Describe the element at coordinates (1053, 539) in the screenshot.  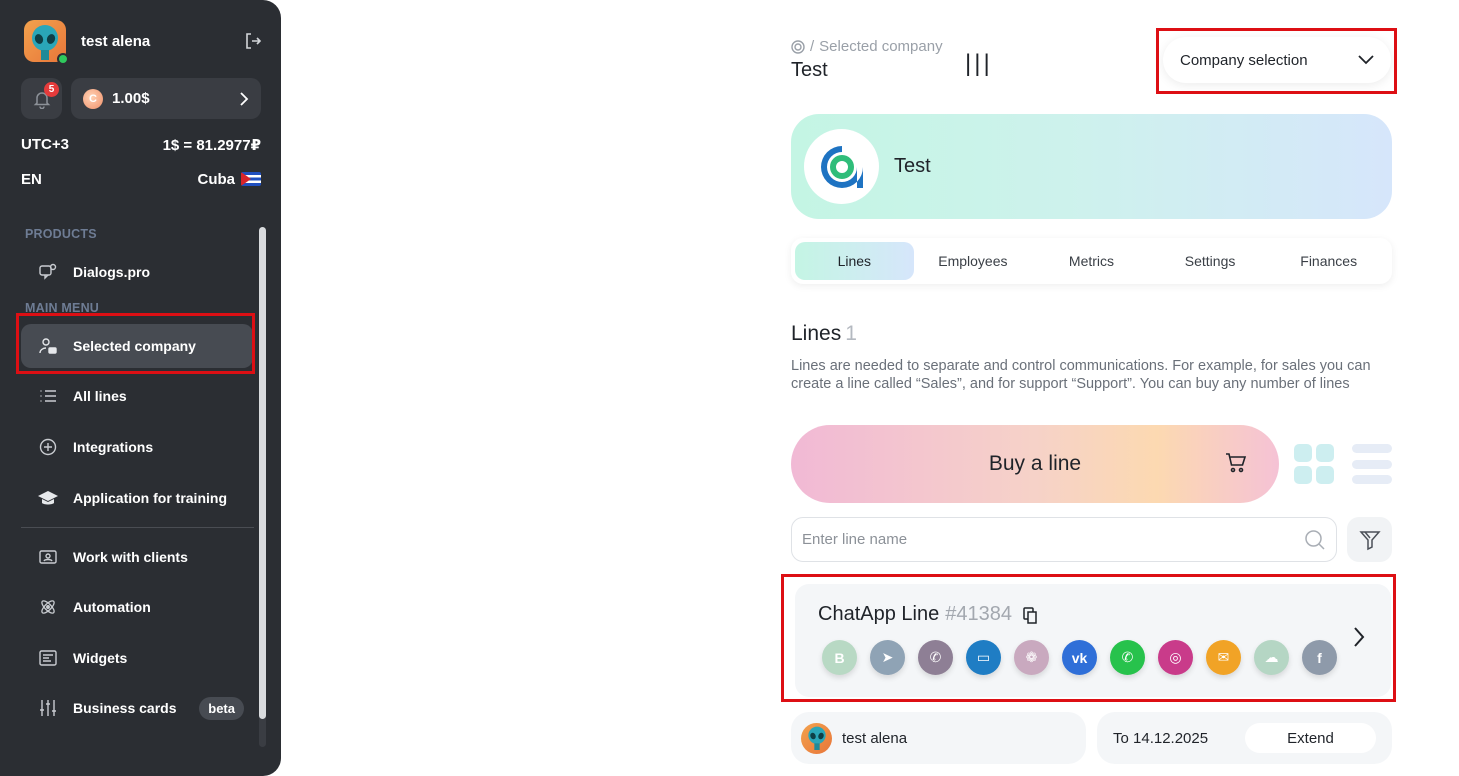
I see `line-search-input` at that location.